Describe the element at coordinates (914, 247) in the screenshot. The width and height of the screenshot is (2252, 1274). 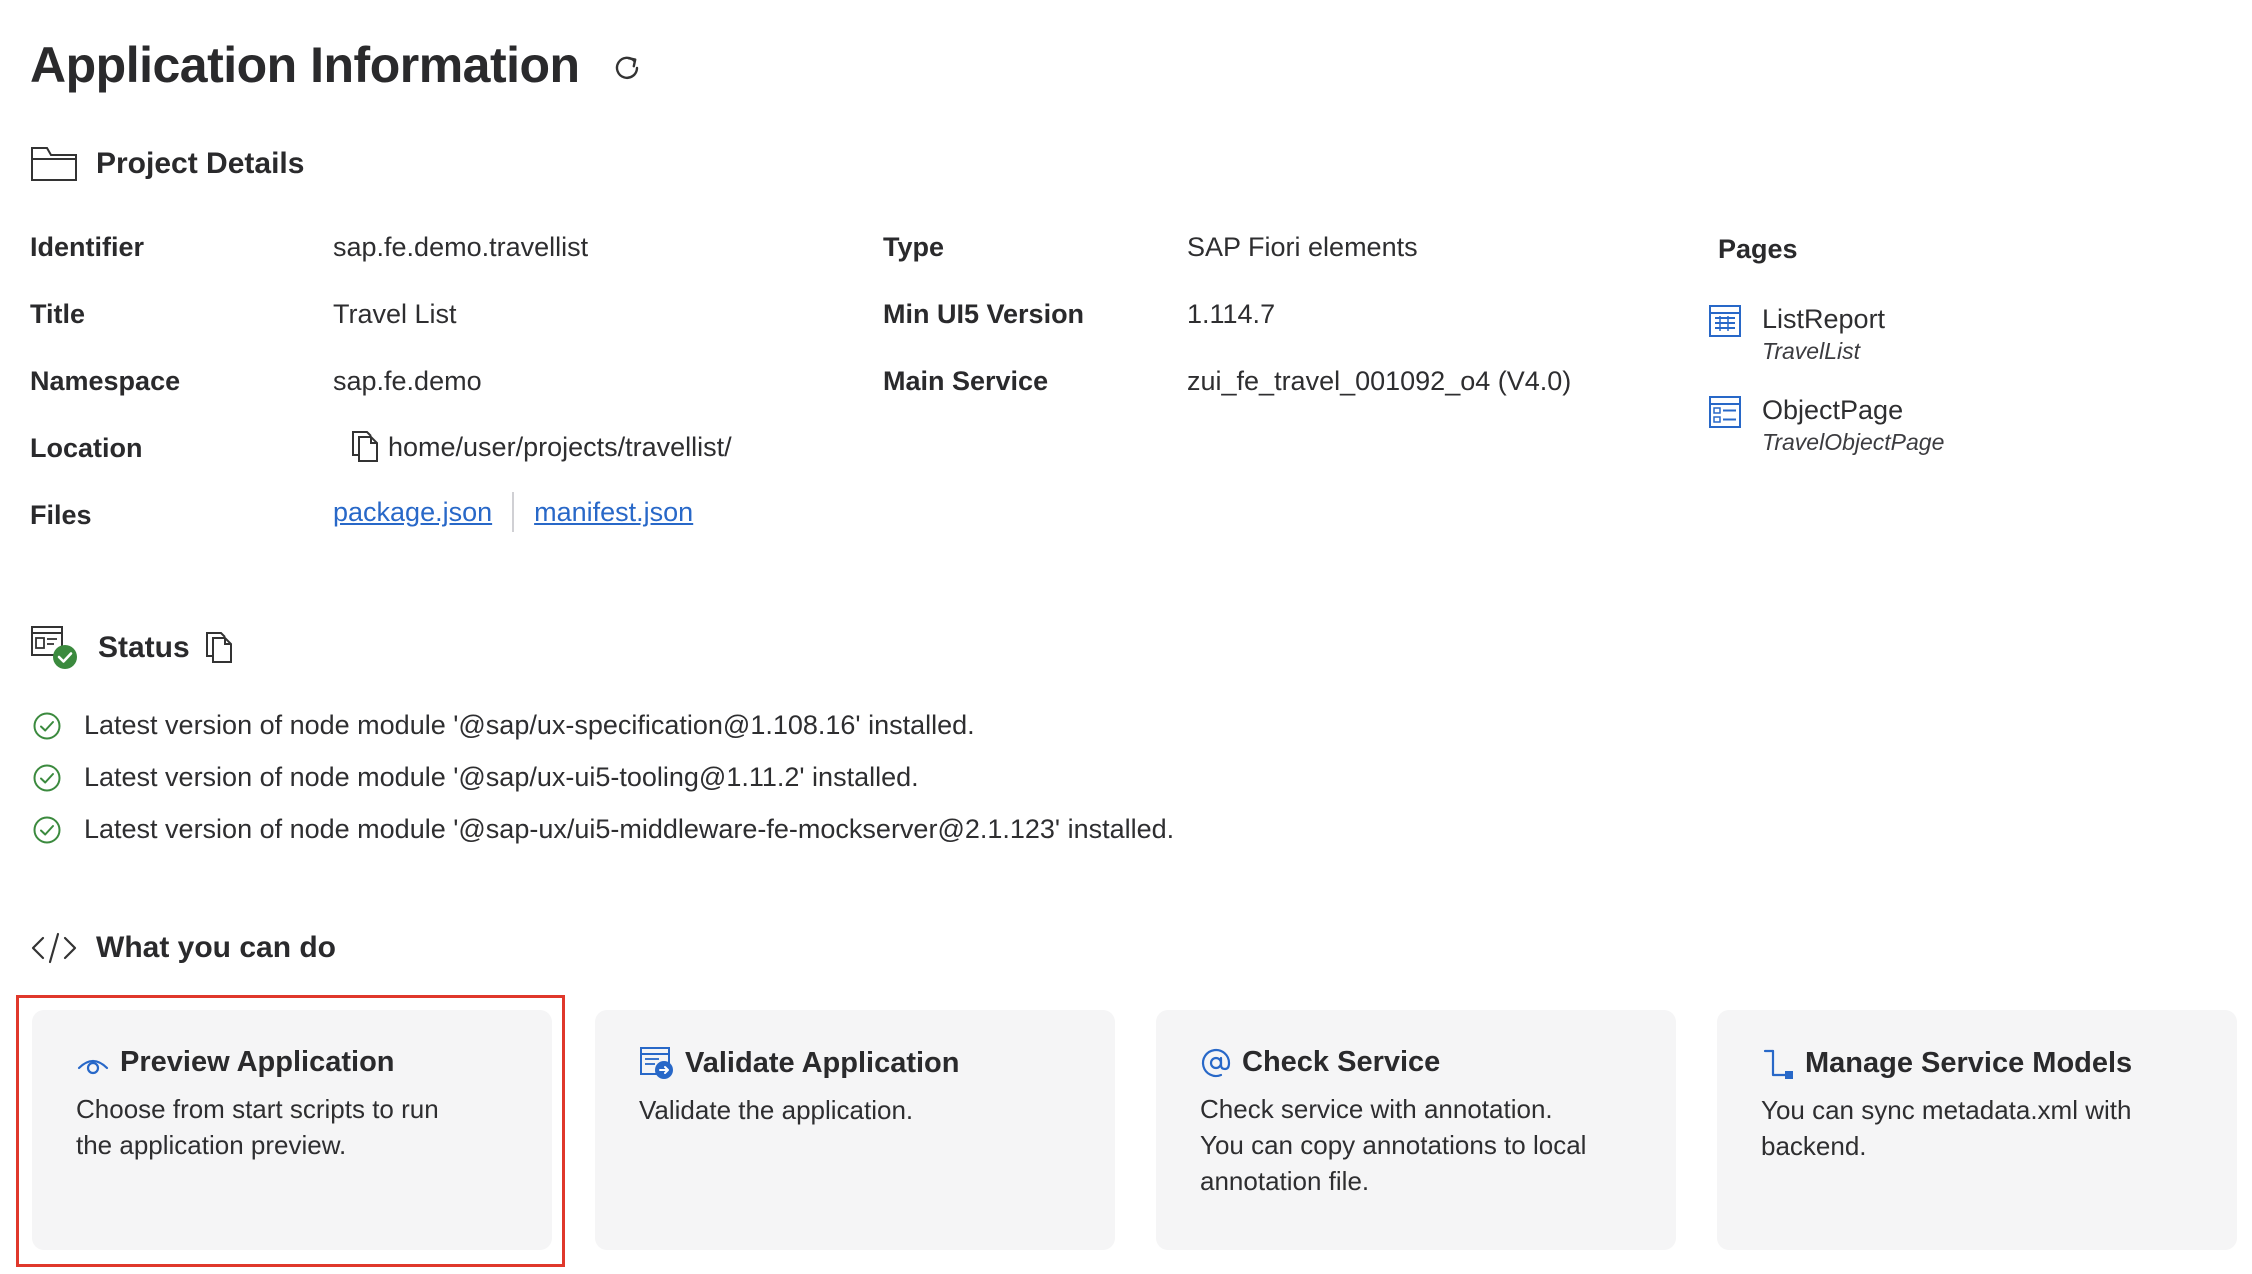
I see `type-label: Type` at that location.